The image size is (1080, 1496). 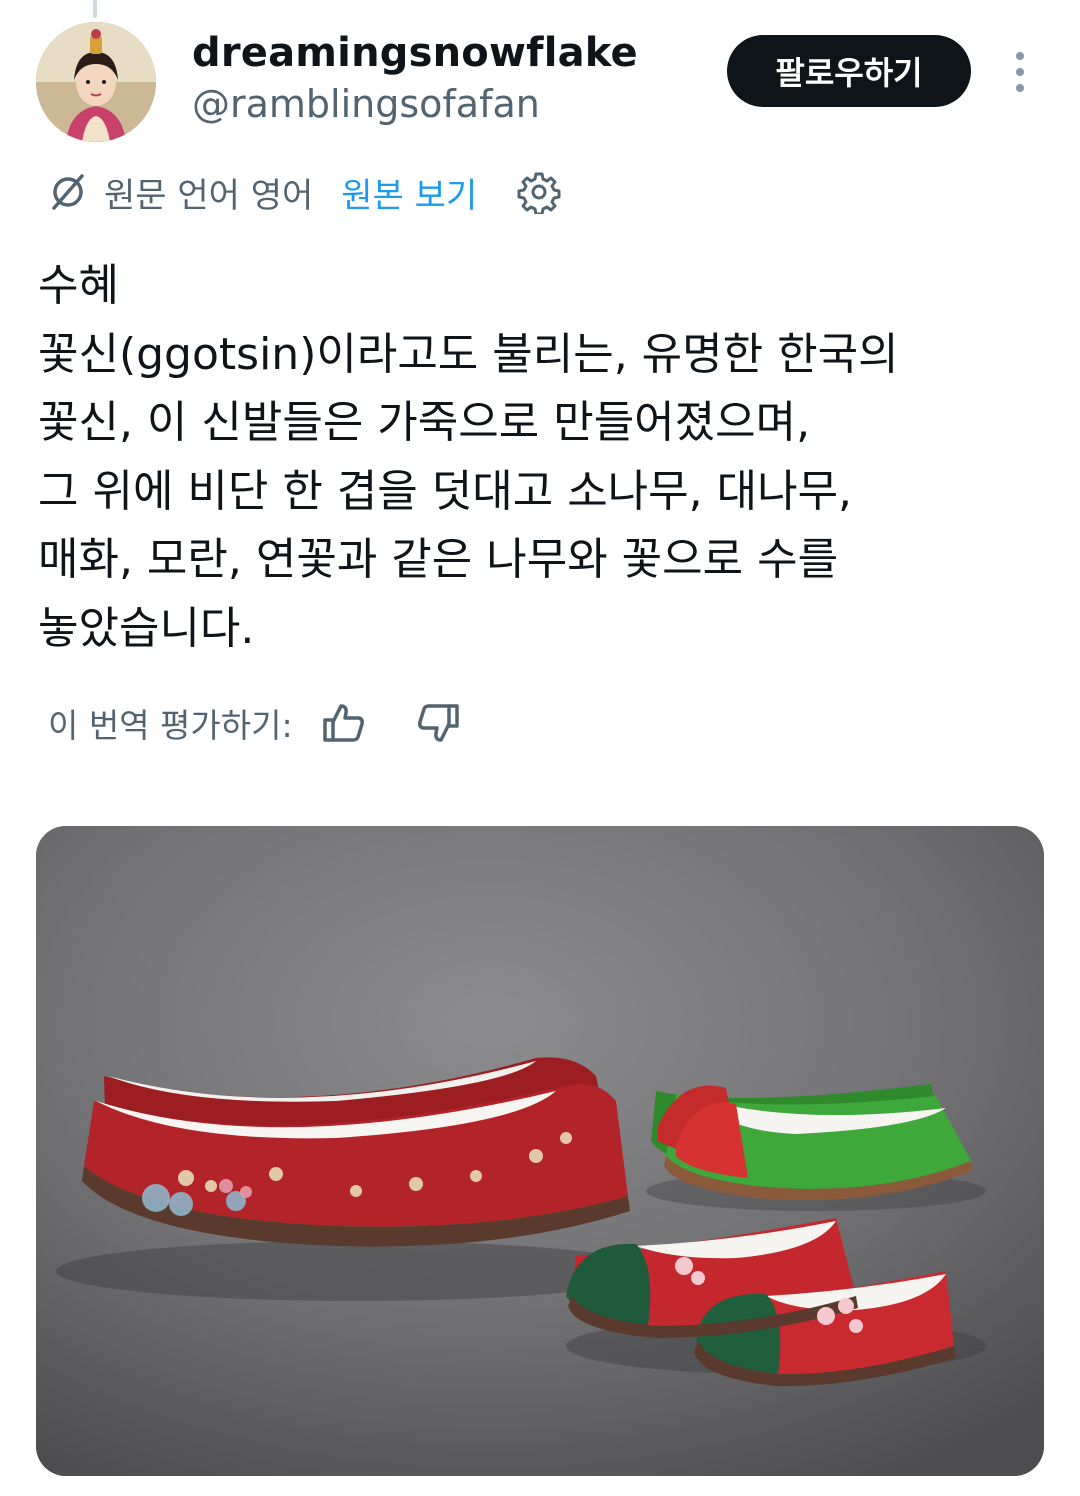 I want to click on post-line: 놓았습니다., so click(x=146, y=628).